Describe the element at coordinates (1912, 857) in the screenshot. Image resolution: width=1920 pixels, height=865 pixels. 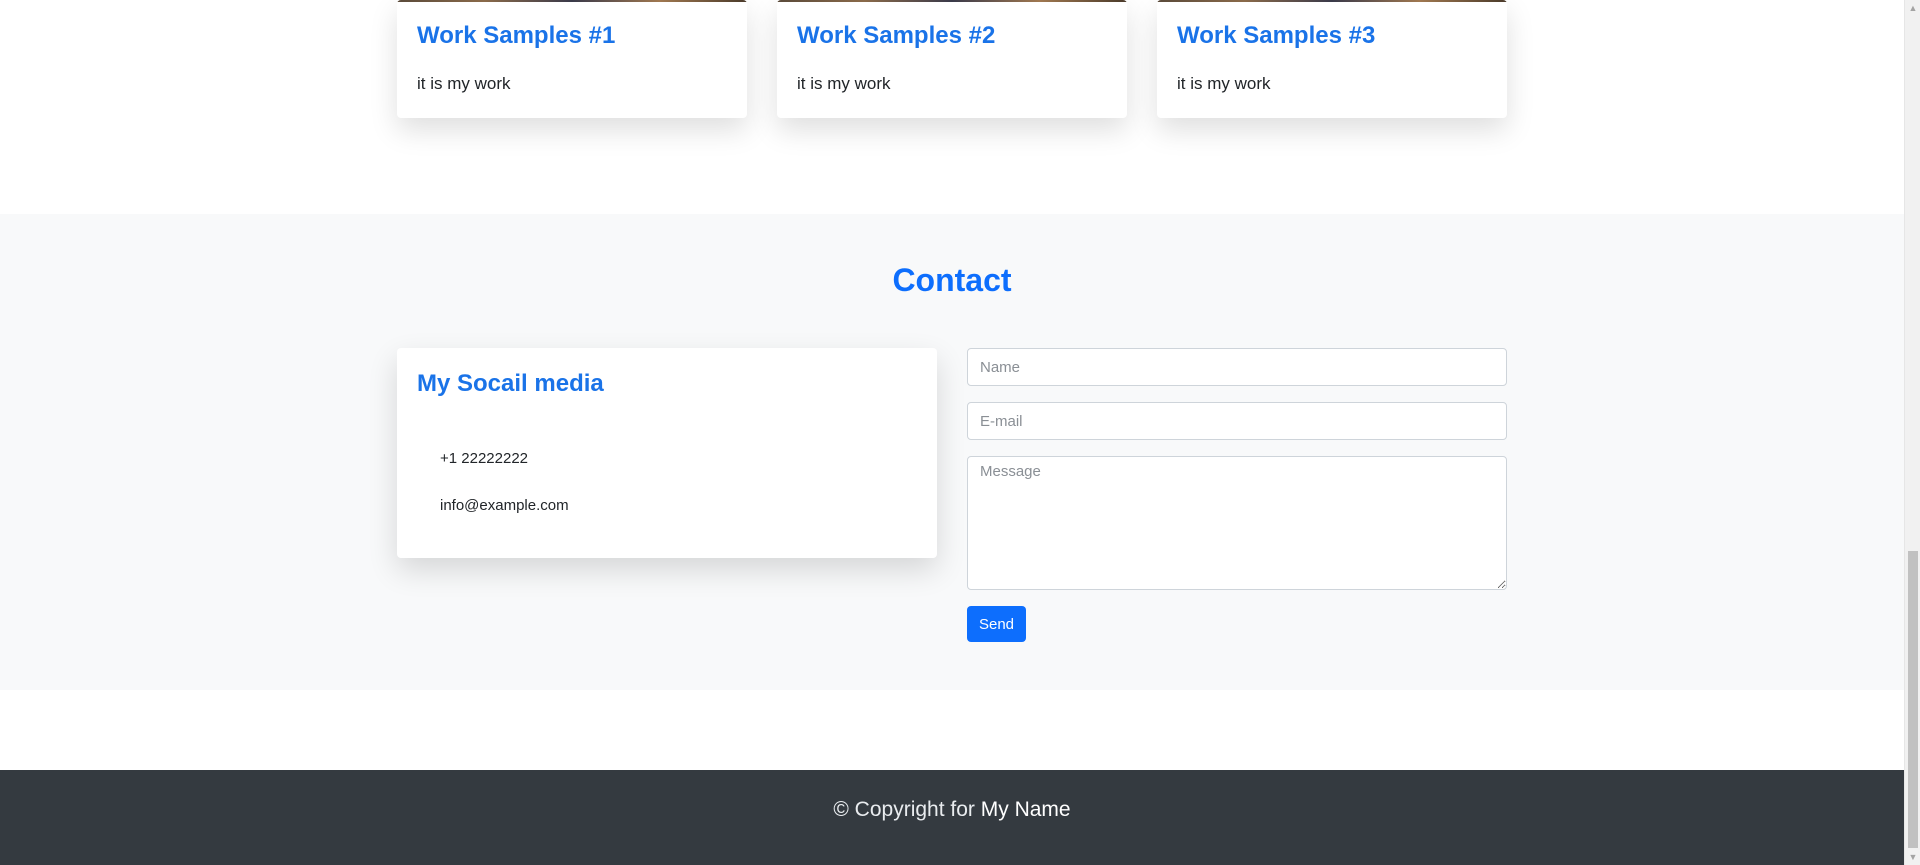
I see `arrow-down-icon: ▼` at that location.